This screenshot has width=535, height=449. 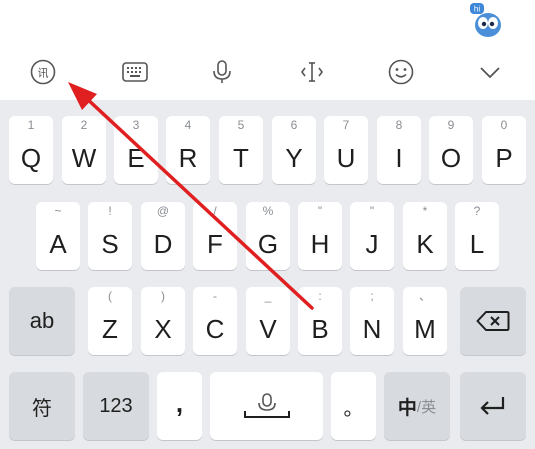 I want to click on handwriting-input-icon: 讯, so click(x=43, y=72).